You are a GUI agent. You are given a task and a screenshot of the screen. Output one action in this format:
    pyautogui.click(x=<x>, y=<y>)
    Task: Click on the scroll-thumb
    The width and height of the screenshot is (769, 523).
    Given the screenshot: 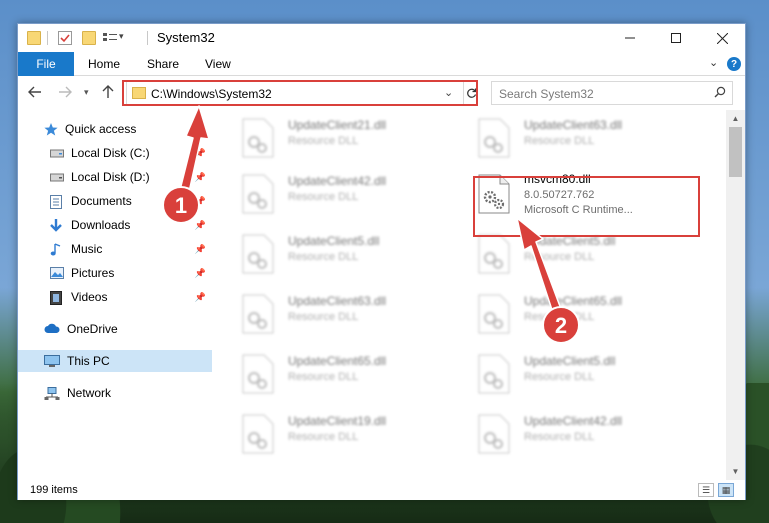 What is the action you would take?
    pyautogui.click(x=735, y=152)
    